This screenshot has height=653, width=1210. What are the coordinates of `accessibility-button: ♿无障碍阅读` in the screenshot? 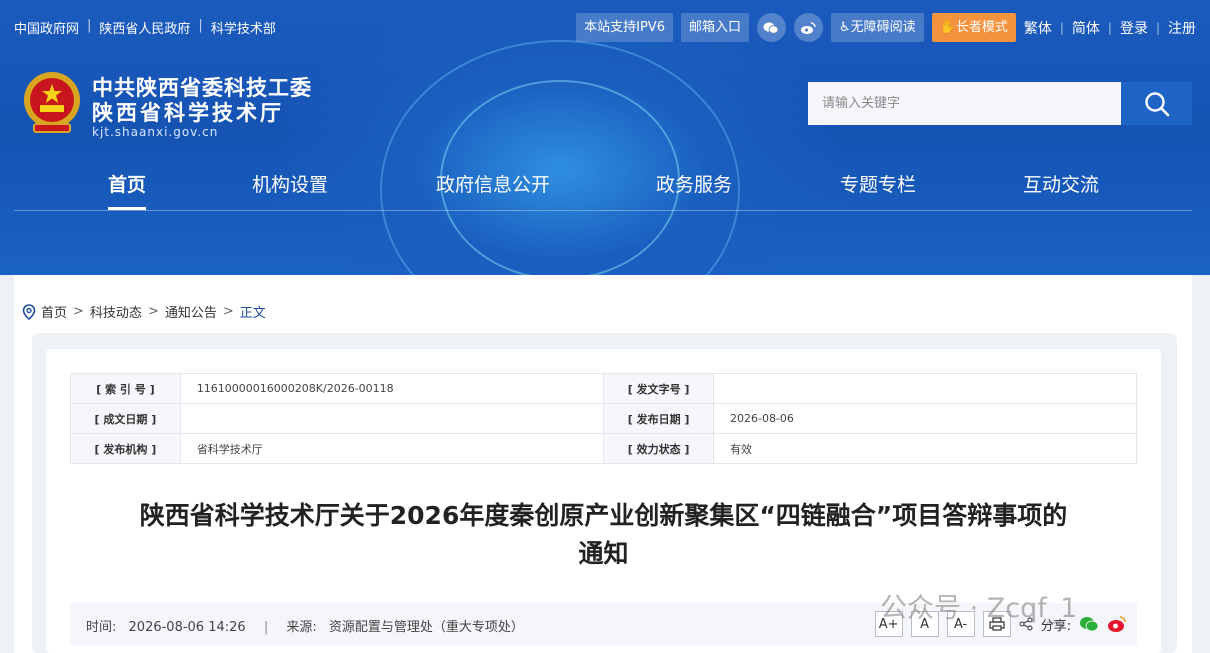 It's located at (877, 27).